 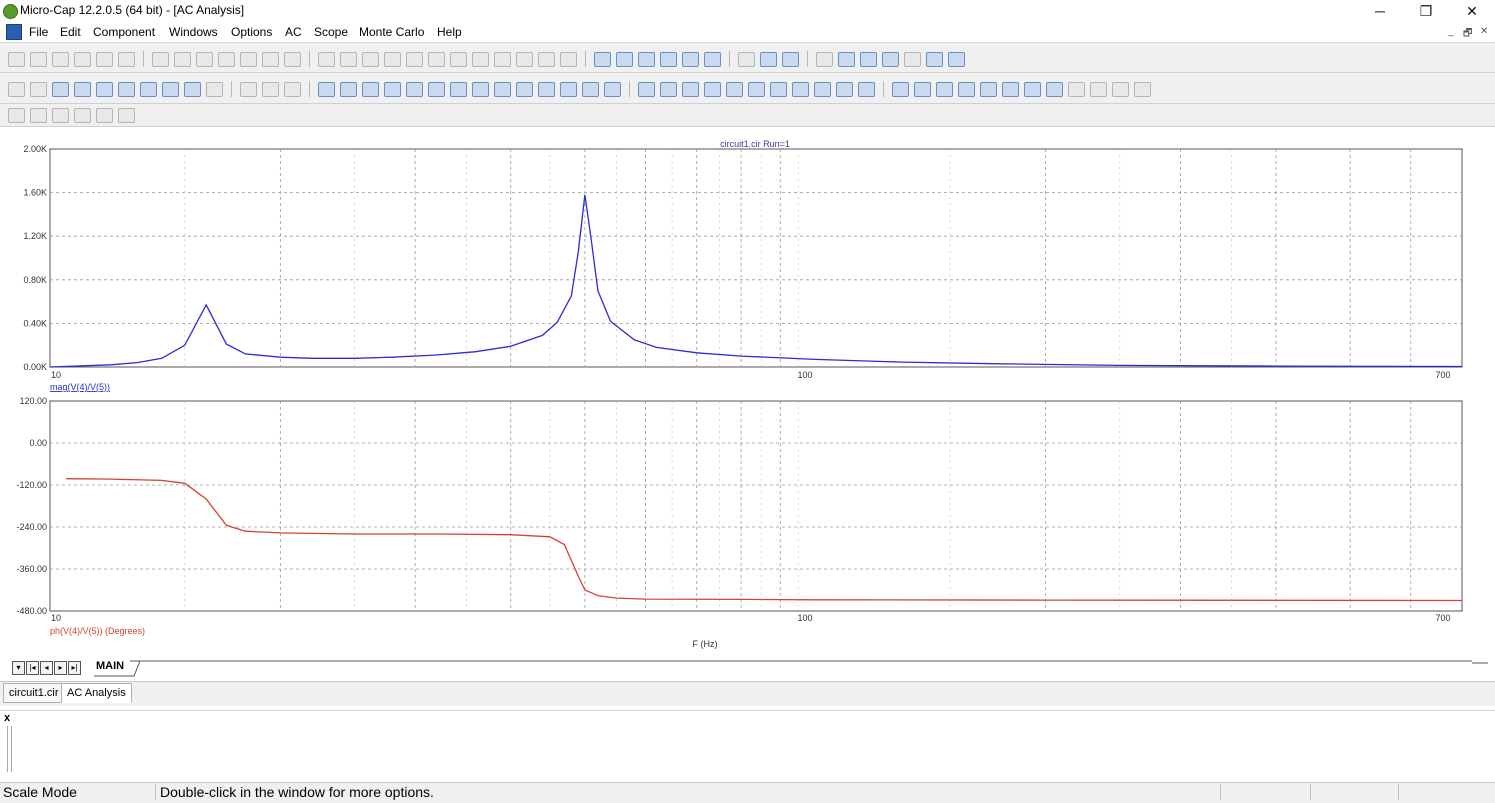 I want to click on color-icon, so click(x=1098, y=89).